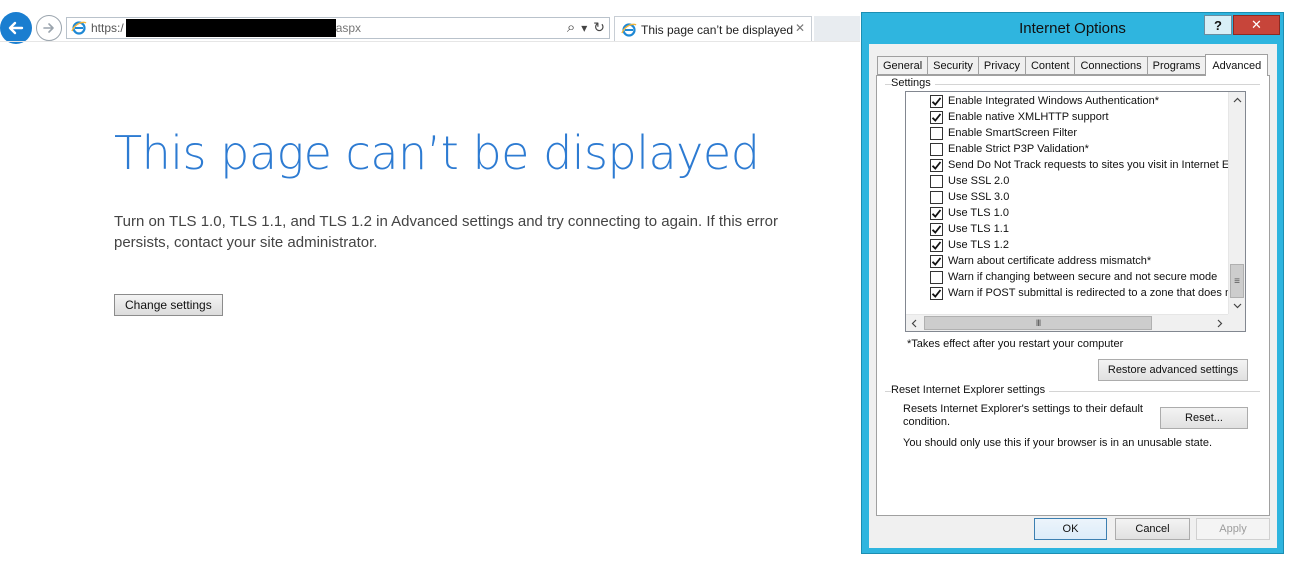 Image resolution: width=1311 pixels, height=562 pixels. What do you see at coordinates (1237, 281) in the screenshot?
I see `vertical-scroll-thumb: ≡` at bounding box center [1237, 281].